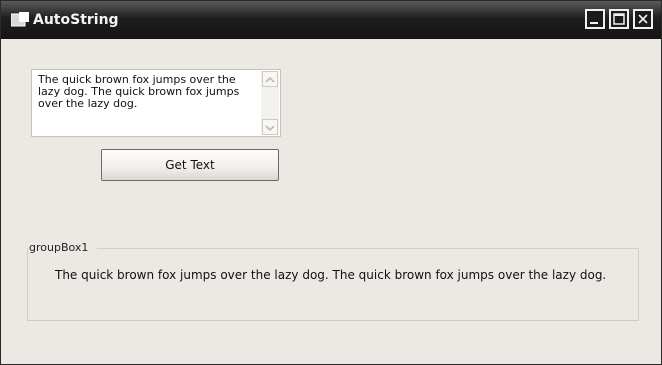  I want to click on app-icon, so click(20, 19).